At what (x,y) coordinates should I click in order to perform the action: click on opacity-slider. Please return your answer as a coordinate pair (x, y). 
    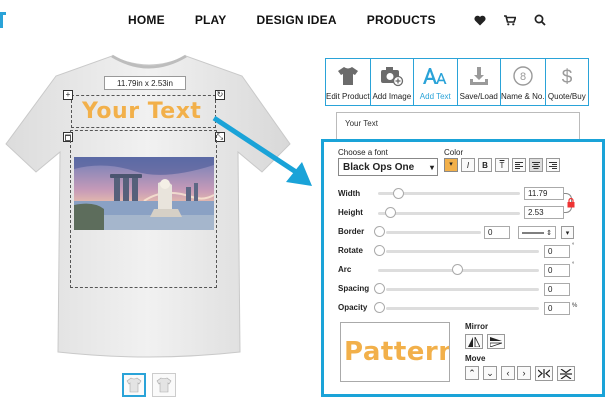
    Looking at the image, I should click on (462, 308).